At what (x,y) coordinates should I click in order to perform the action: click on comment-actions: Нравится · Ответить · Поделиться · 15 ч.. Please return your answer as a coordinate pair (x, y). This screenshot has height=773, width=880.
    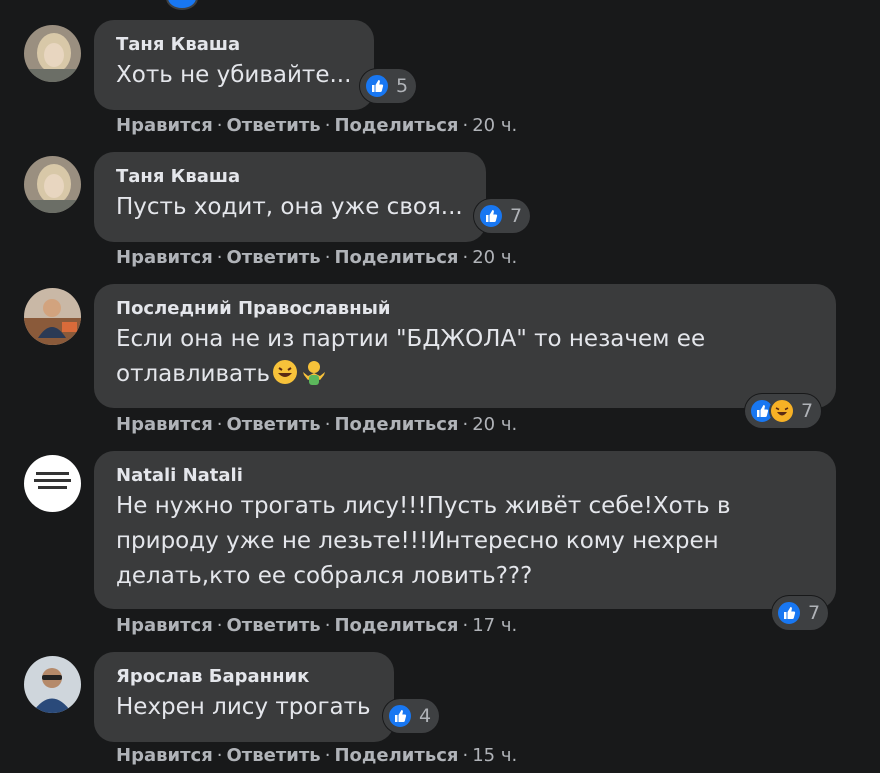
    Looking at the image, I should click on (317, 755).